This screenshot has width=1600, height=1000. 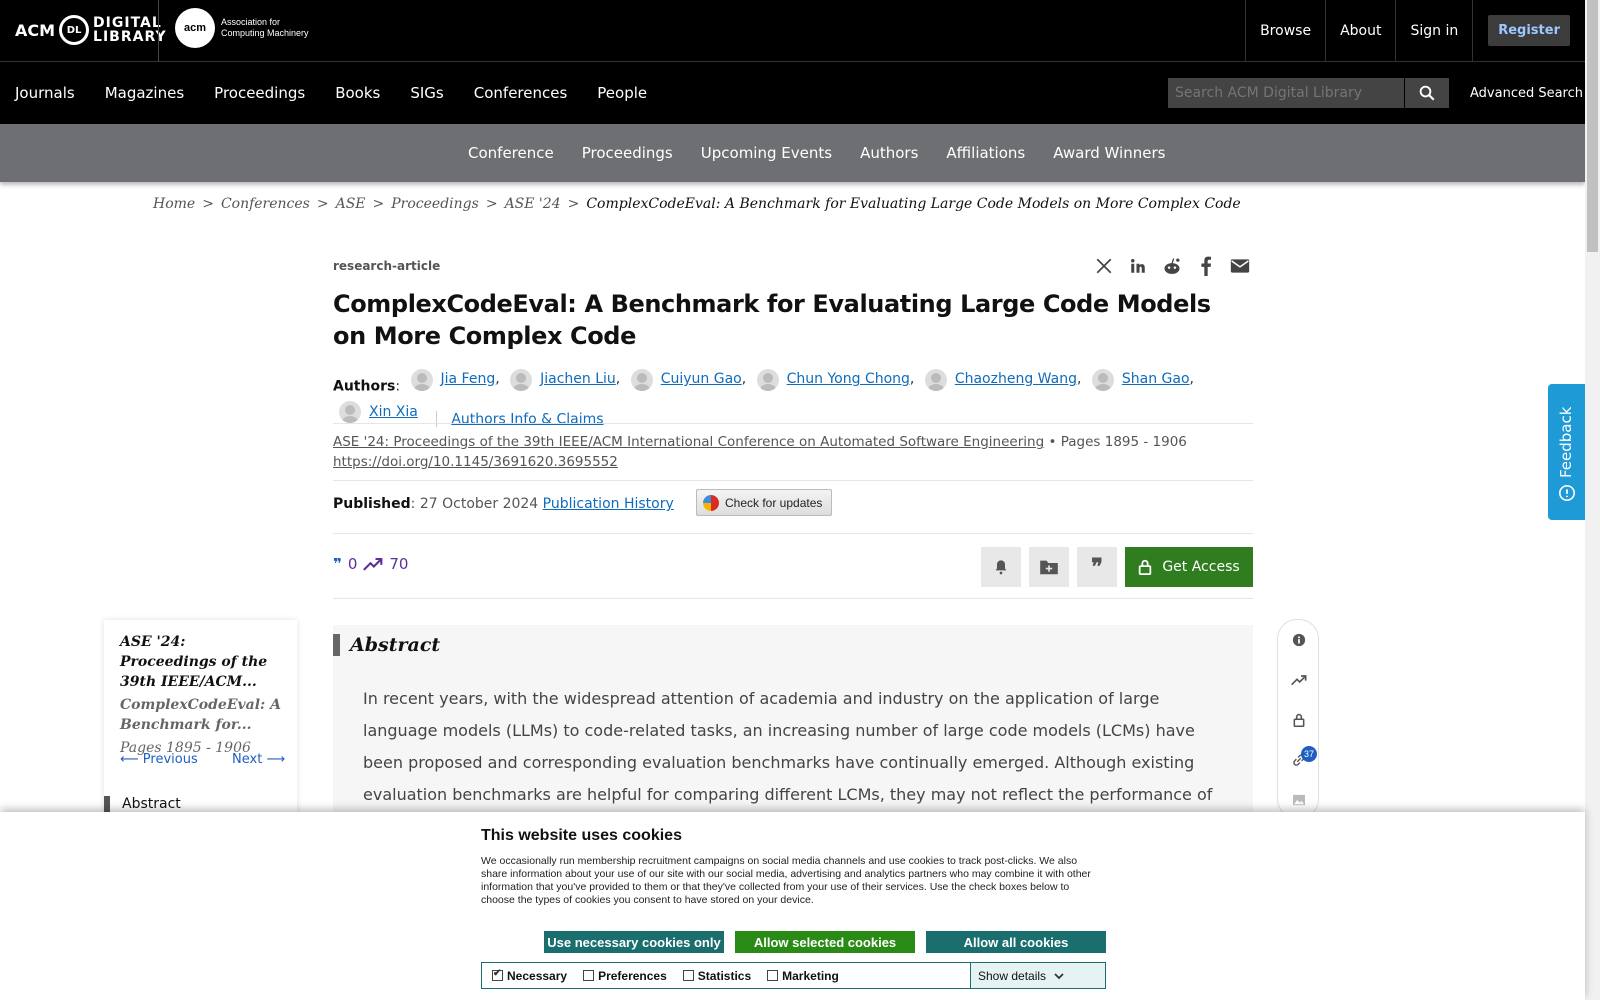 I want to click on register-button: Register, so click(x=1529, y=30).